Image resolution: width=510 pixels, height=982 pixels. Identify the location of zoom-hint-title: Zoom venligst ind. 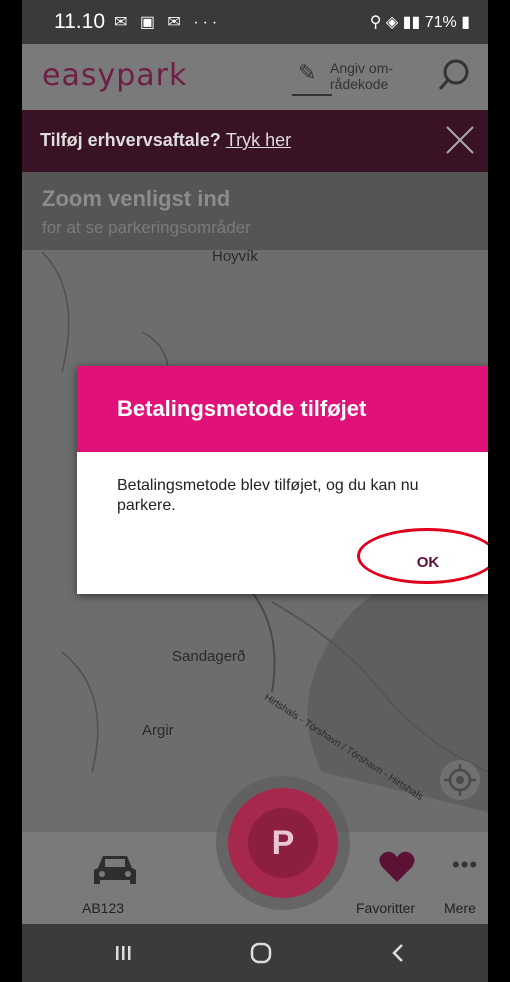
(136, 198).